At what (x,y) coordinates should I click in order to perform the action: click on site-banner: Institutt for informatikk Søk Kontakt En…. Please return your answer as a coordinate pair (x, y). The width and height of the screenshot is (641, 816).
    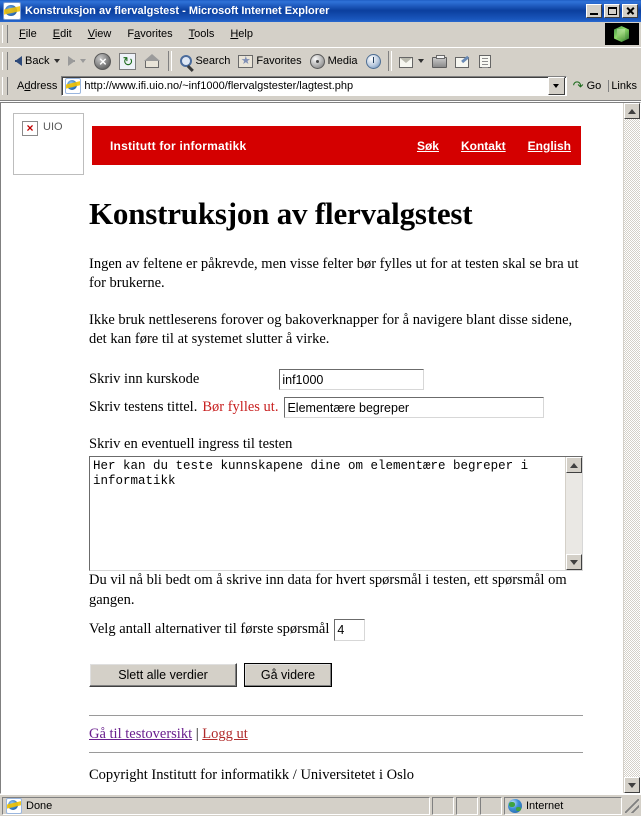
    Looking at the image, I should click on (336, 145).